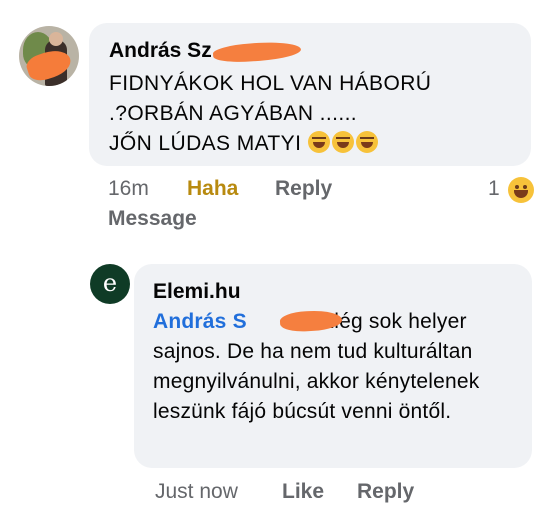 The image size is (552, 510). I want to click on mention-name: András S, so click(200, 321).